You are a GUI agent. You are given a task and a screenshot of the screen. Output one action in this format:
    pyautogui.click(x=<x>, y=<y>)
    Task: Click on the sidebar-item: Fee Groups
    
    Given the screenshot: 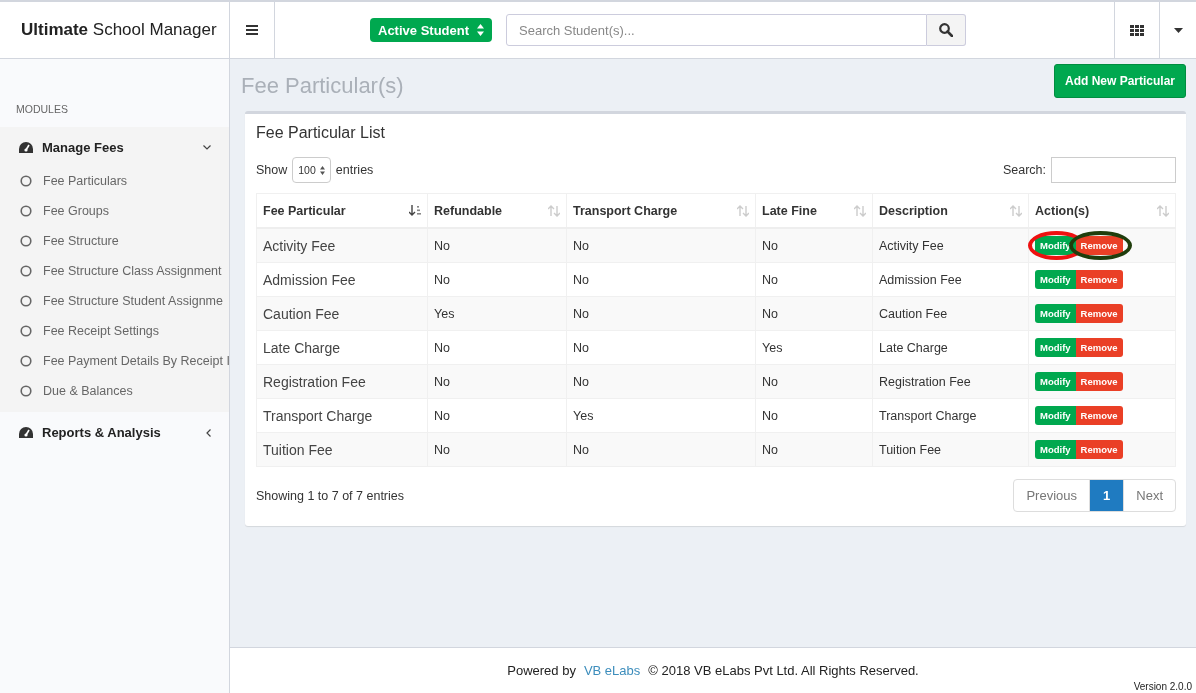 What is the action you would take?
    pyautogui.click(x=114, y=211)
    